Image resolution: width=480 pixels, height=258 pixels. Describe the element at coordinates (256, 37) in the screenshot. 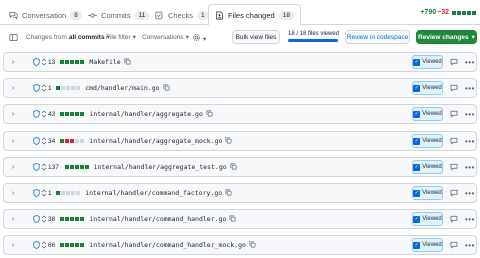

I see `bulk-view-files-button: Bulk view files` at that location.